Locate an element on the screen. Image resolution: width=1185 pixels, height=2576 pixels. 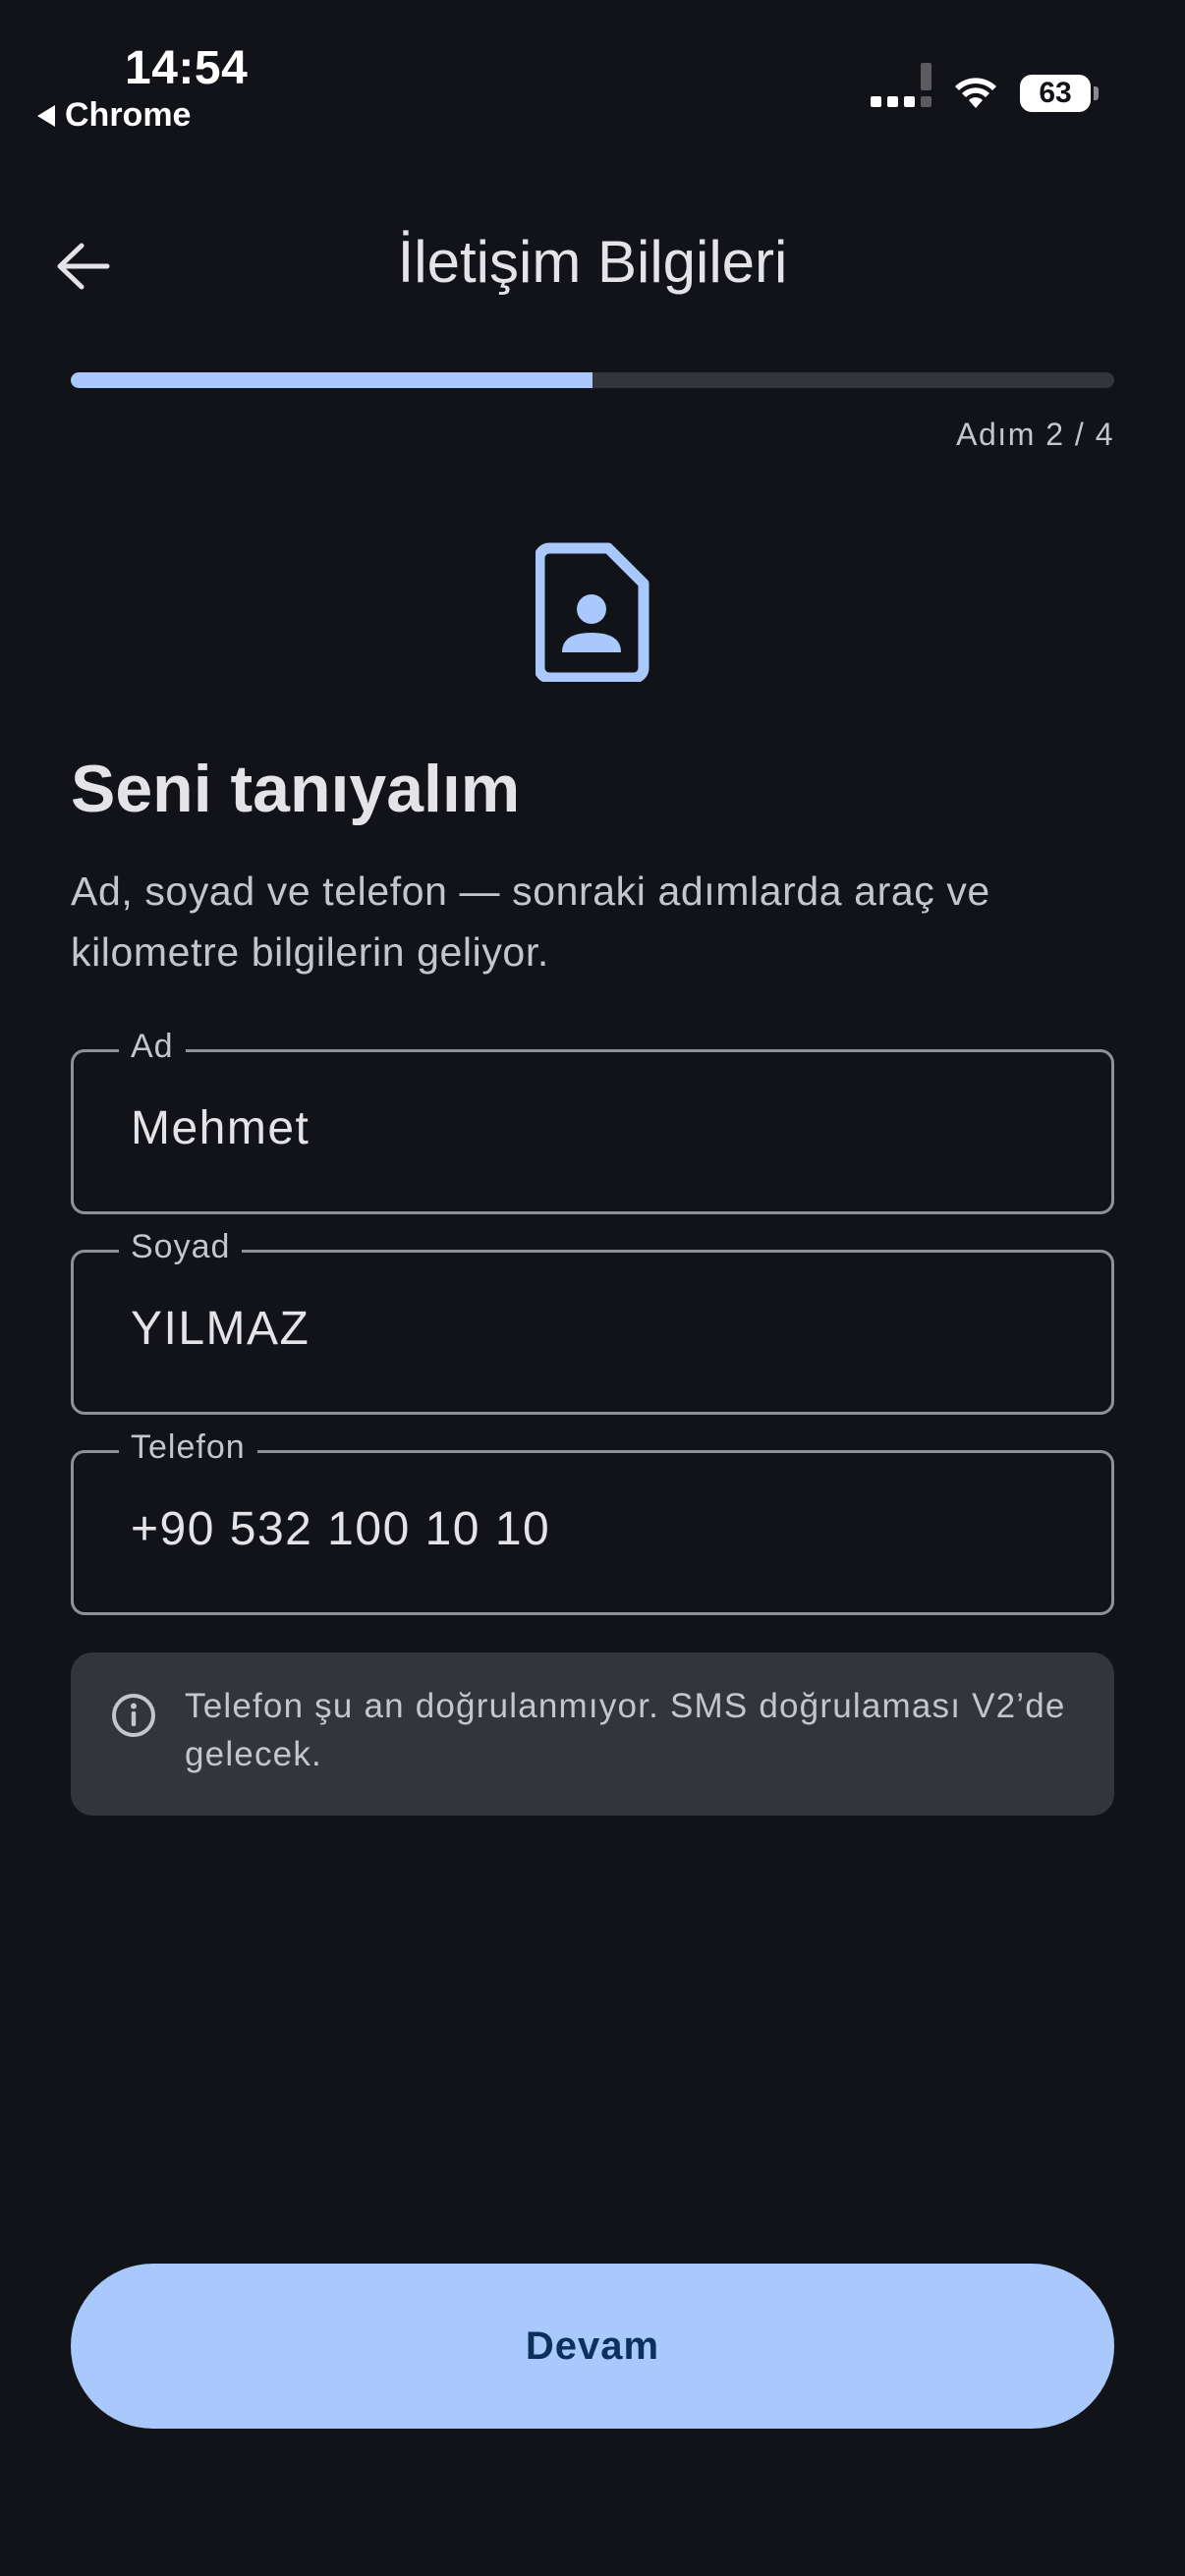
status-time: 14:54 is located at coordinates (187, 68).